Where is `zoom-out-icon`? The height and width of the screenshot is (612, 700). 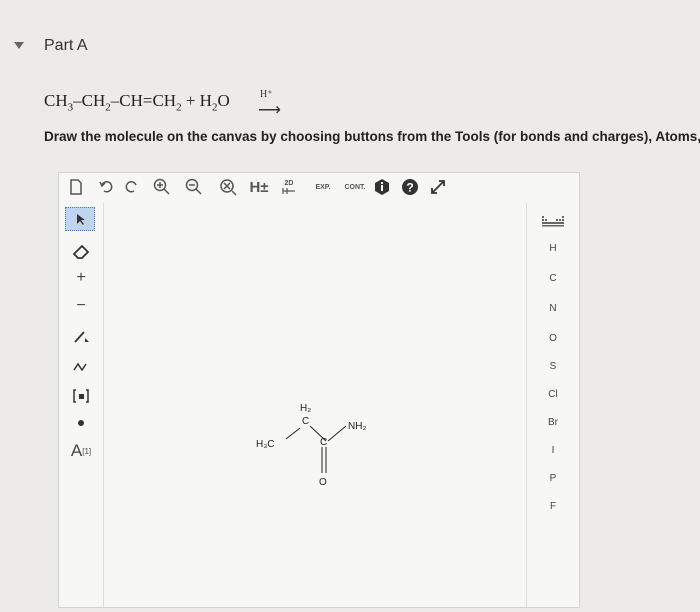 zoom-out-icon is located at coordinates (194, 187).